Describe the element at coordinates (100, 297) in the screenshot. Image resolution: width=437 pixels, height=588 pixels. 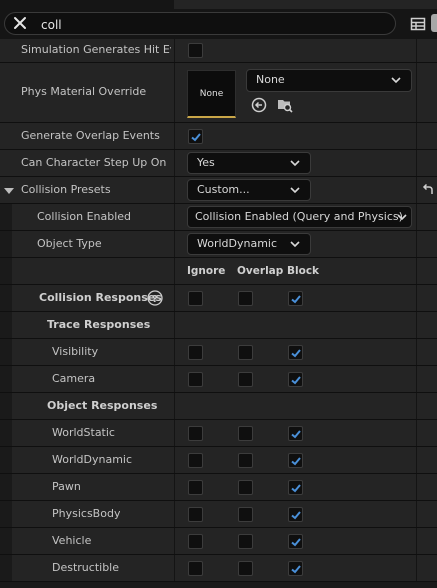
I see `collision-responses-label: Collision Responses` at that location.